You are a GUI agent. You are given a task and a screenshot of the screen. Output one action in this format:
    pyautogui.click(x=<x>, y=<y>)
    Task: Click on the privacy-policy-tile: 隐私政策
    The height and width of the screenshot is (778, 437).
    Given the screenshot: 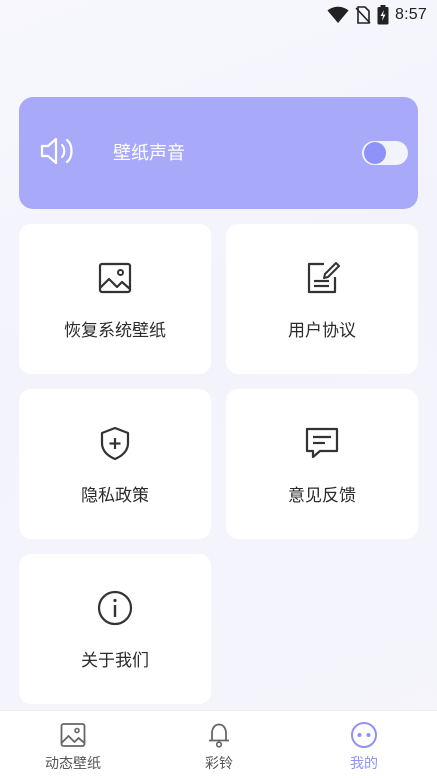 What is the action you would take?
    pyautogui.click(x=115, y=464)
    